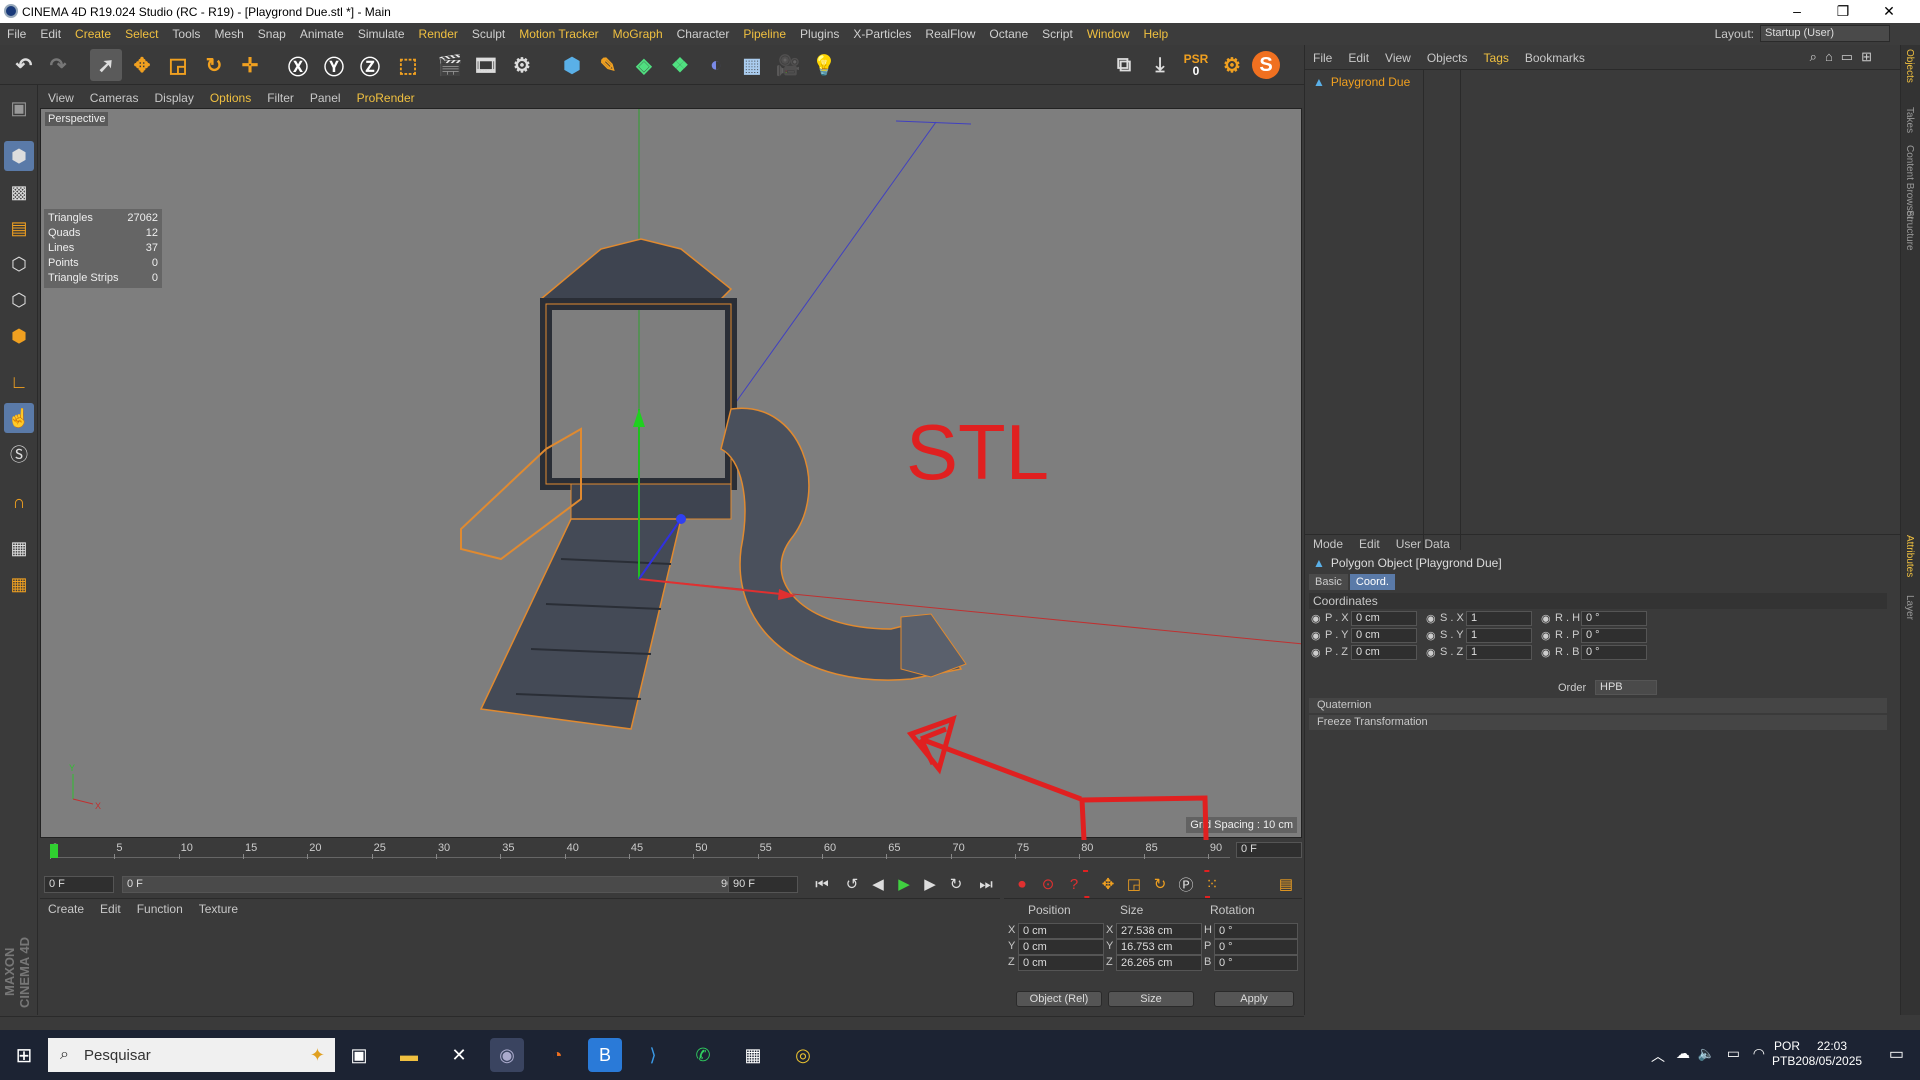 This screenshot has width=1920, height=1080. I want to click on menu-item-realflow: RealFlow, so click(950, 34).